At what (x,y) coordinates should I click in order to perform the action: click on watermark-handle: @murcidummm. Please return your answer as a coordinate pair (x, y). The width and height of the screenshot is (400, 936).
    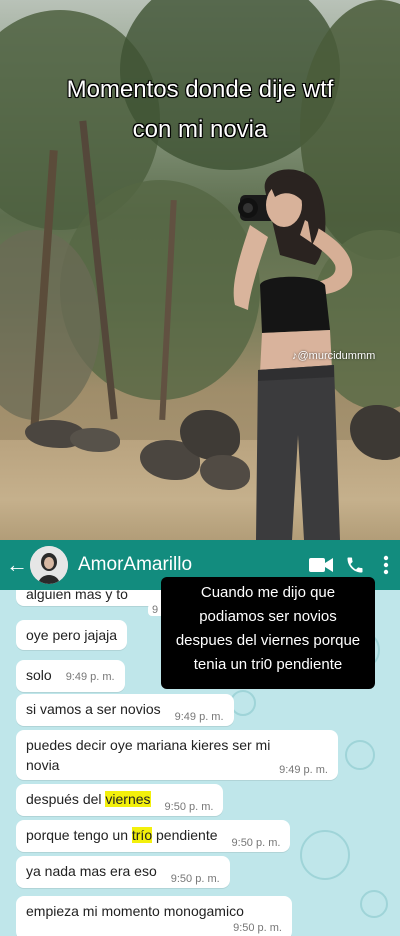
    Looking at the image, I should click on (336, 356).